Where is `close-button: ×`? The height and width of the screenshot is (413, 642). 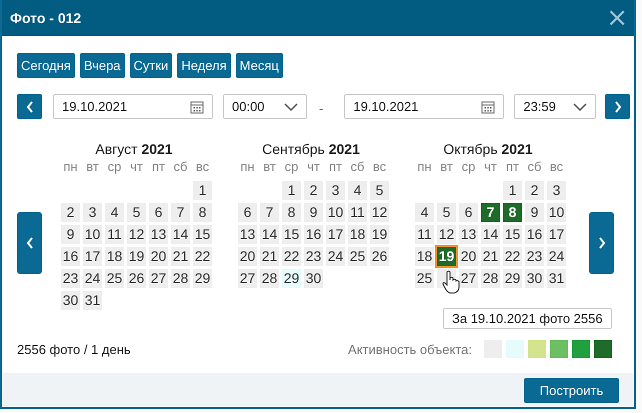 close-button: × is located at coordinates (617, 18).